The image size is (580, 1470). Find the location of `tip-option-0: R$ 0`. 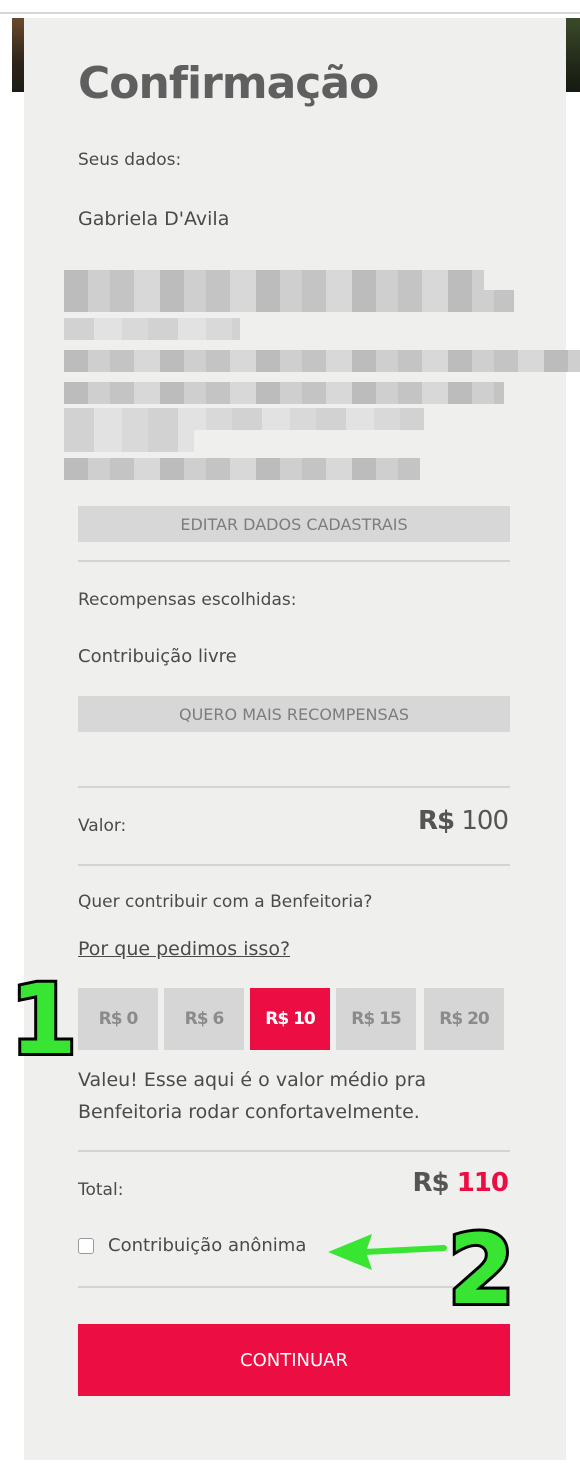

tip-option-0: R$ 0 is located at coordinates (118, 1019).